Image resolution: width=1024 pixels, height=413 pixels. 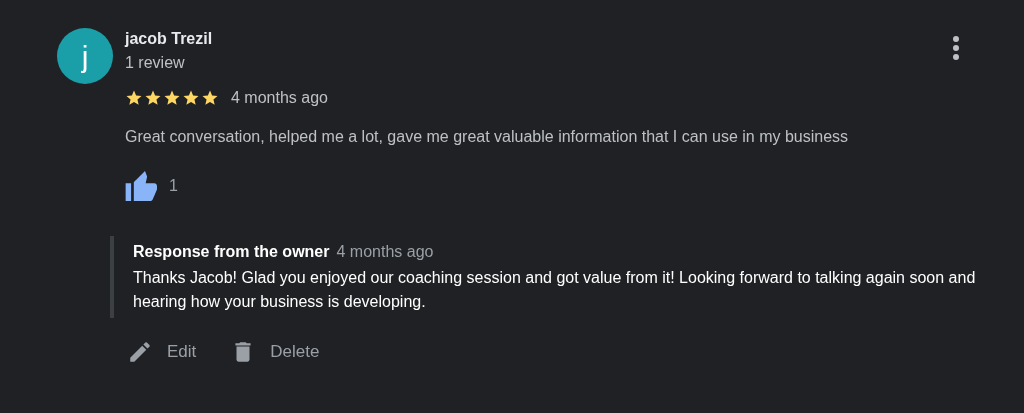 What do you see at coordinates (140, 352) in the screenshot?
I see `pencil-icon` at bounding box center [140, 352].